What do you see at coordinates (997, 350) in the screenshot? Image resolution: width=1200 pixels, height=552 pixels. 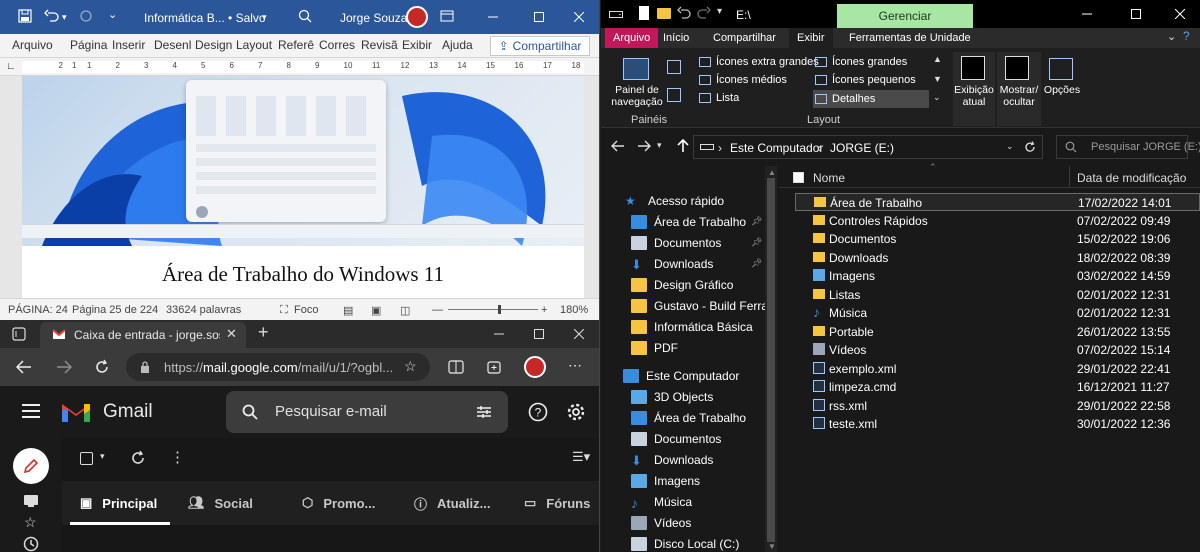 I see `file-row: Vídeos 07/02/2022 15:14` at bounding box center [997, 350].